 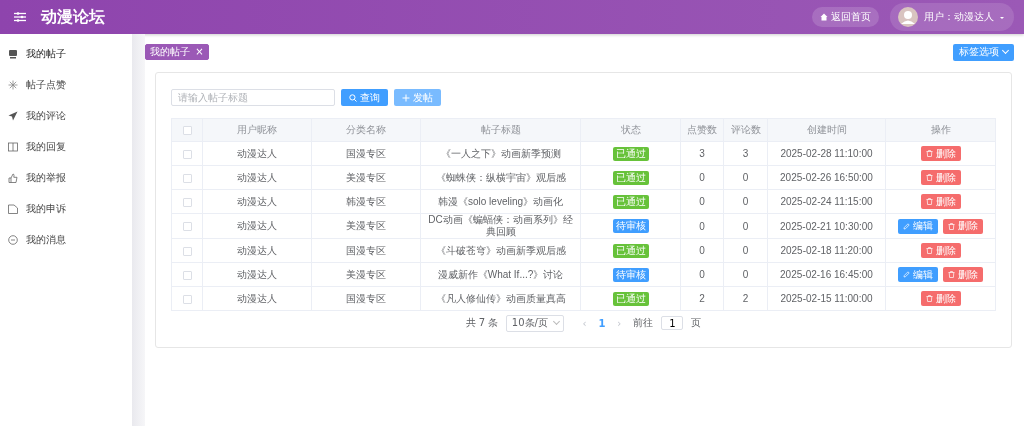 What do you see at coordinates (13, 177) in the screenshot?
I see `thumb-up-icon` at bounding box center [13, 177].